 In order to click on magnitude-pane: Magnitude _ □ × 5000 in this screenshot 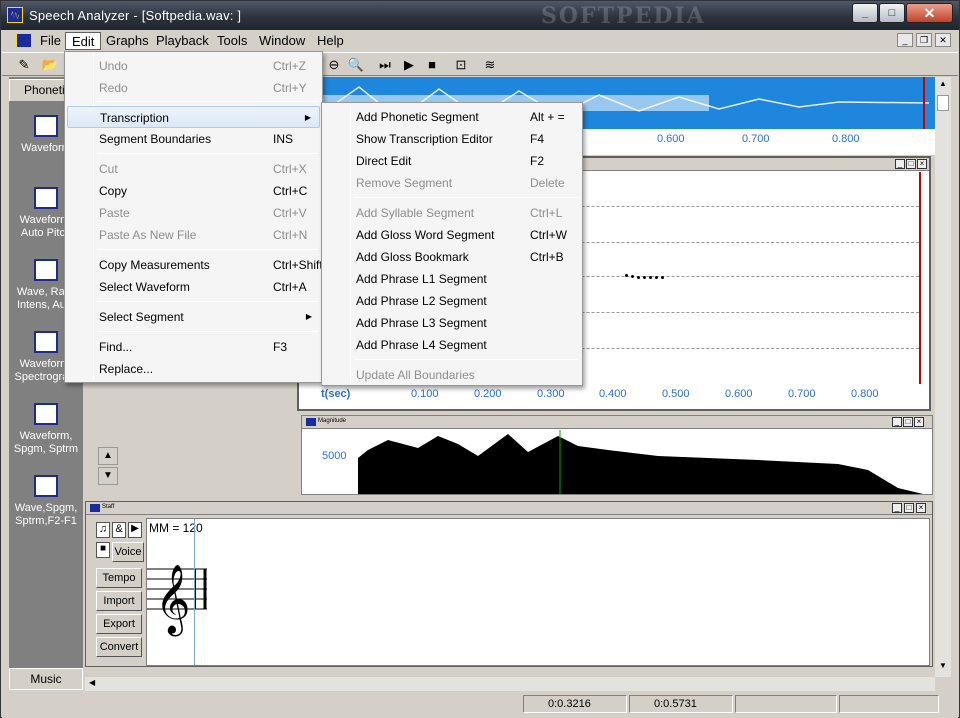, I will do `click(617, 455)`.